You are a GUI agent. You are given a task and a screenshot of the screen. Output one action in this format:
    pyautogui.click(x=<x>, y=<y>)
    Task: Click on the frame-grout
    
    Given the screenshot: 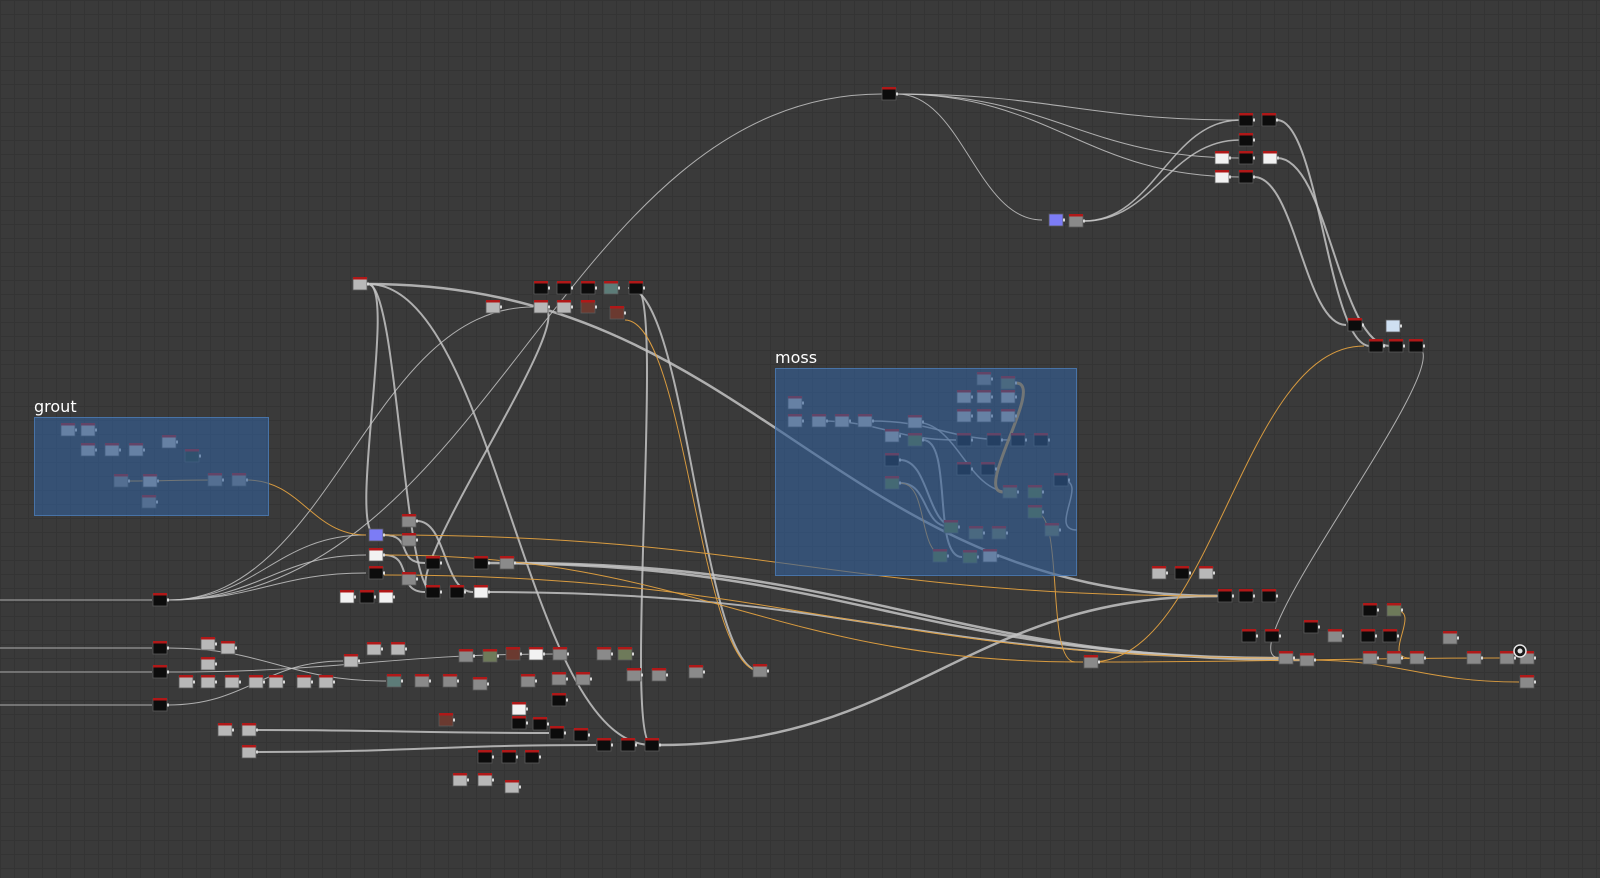 What is the action you would take?
    pyautogui.click(x=151, y=466)
    